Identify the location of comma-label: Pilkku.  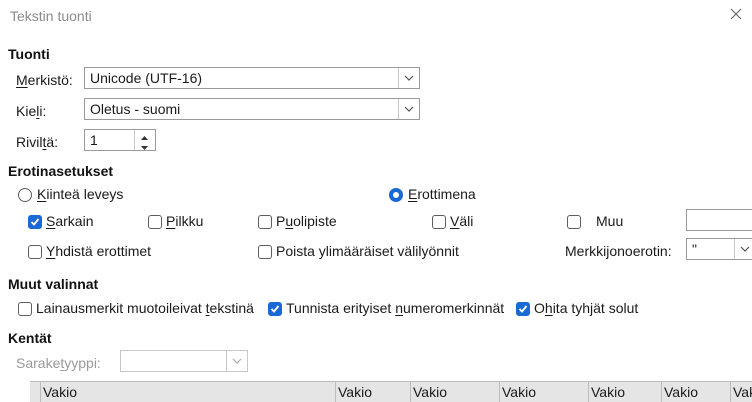
(184, 221).